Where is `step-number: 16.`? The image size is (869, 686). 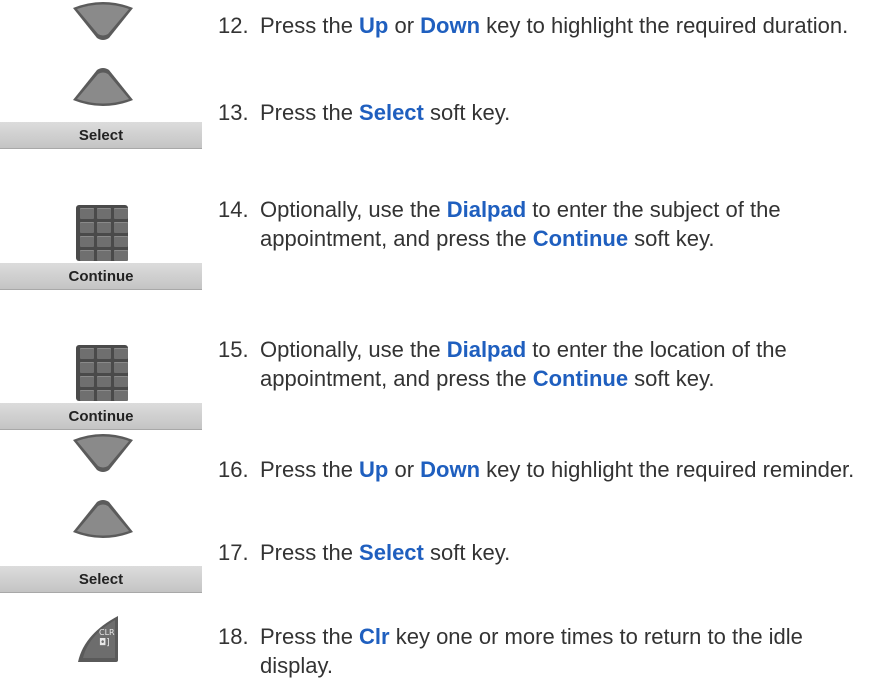
step-number: 16. is located at coordinates (233, 469).